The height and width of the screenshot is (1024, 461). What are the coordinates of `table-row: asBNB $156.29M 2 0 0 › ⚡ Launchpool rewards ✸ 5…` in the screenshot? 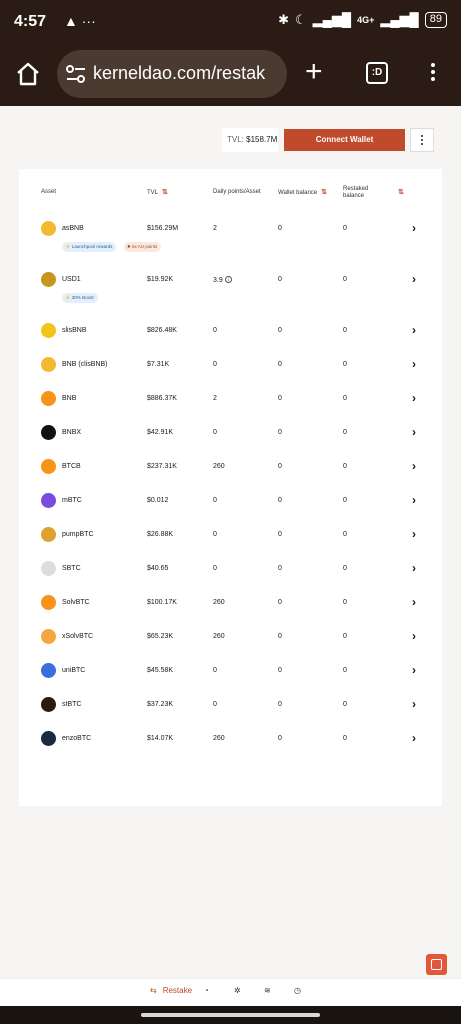 It's located at (230, 233).